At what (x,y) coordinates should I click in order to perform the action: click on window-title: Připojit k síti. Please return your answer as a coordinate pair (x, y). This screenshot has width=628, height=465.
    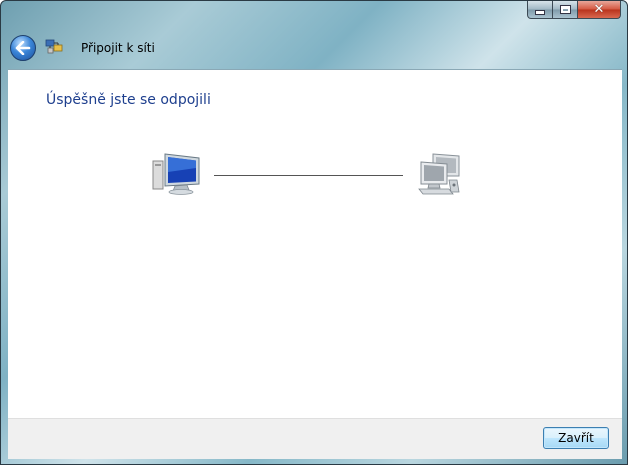
    Looking at the image, I should click on (118, 48).